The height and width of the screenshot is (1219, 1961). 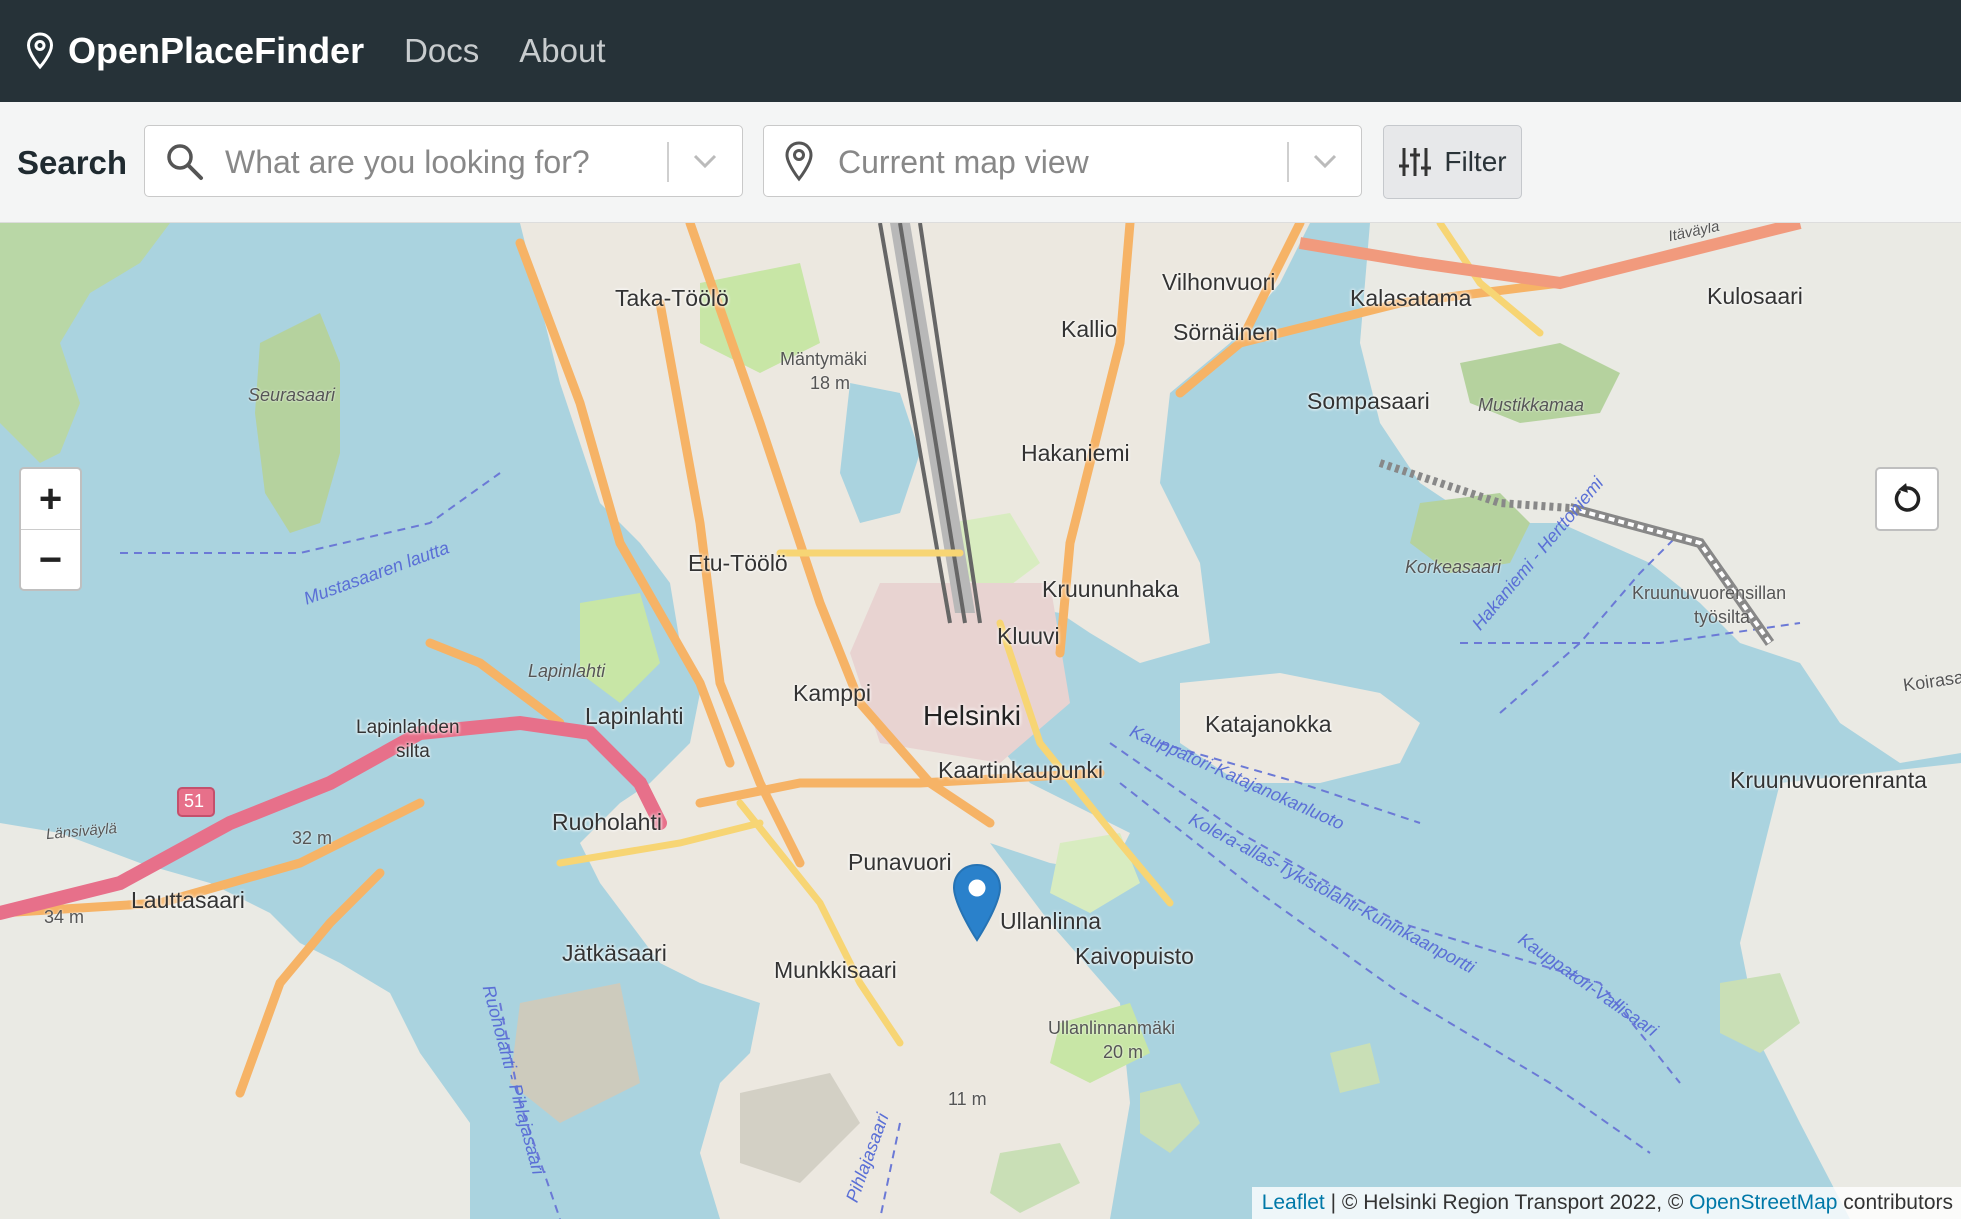 I want to click on leaflet-link: Leaflet, so click(x=1293, y=1203).